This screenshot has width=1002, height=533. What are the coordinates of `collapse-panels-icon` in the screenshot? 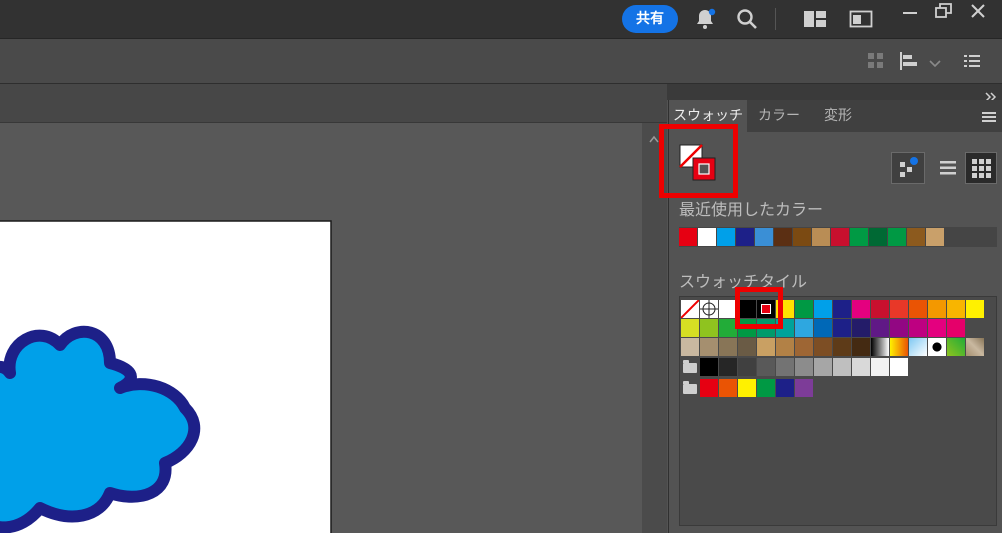 It's located at (991, 94).